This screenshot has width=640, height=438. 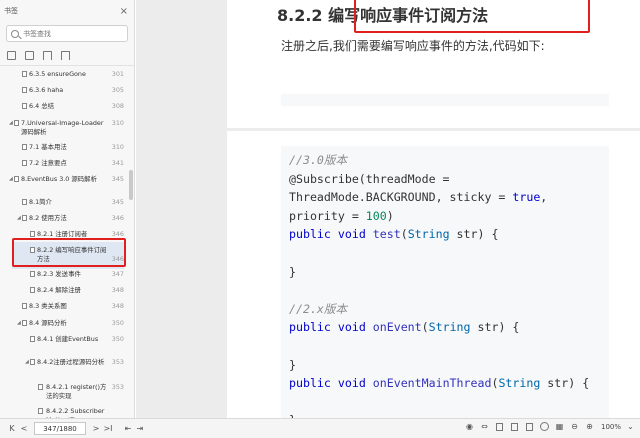 I want to click on sidebar-scrollbar, so click(x=131, y=185).